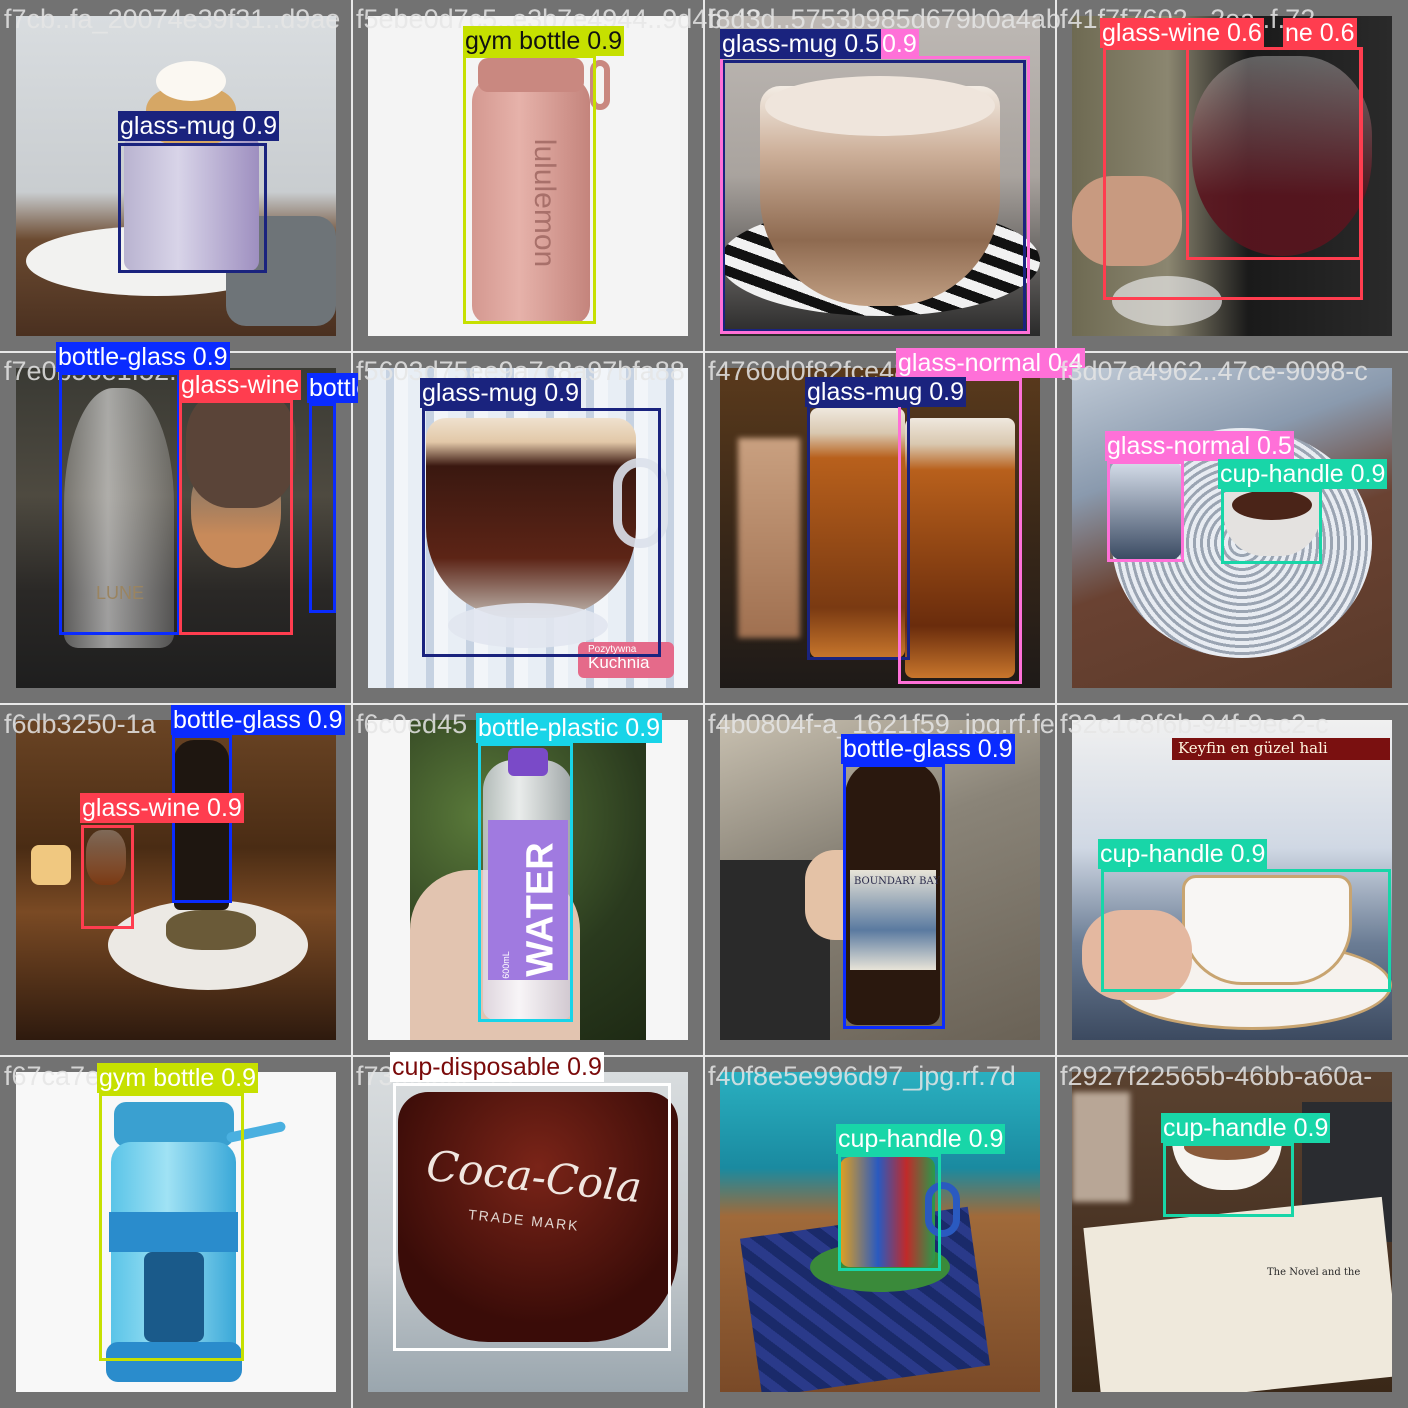 This screenshot has width=1408, height=1408. Describe the element at coordinates (990, 363) in the screenshot. I see `tile-7-label-2: glass-normal 0.4` at that location.